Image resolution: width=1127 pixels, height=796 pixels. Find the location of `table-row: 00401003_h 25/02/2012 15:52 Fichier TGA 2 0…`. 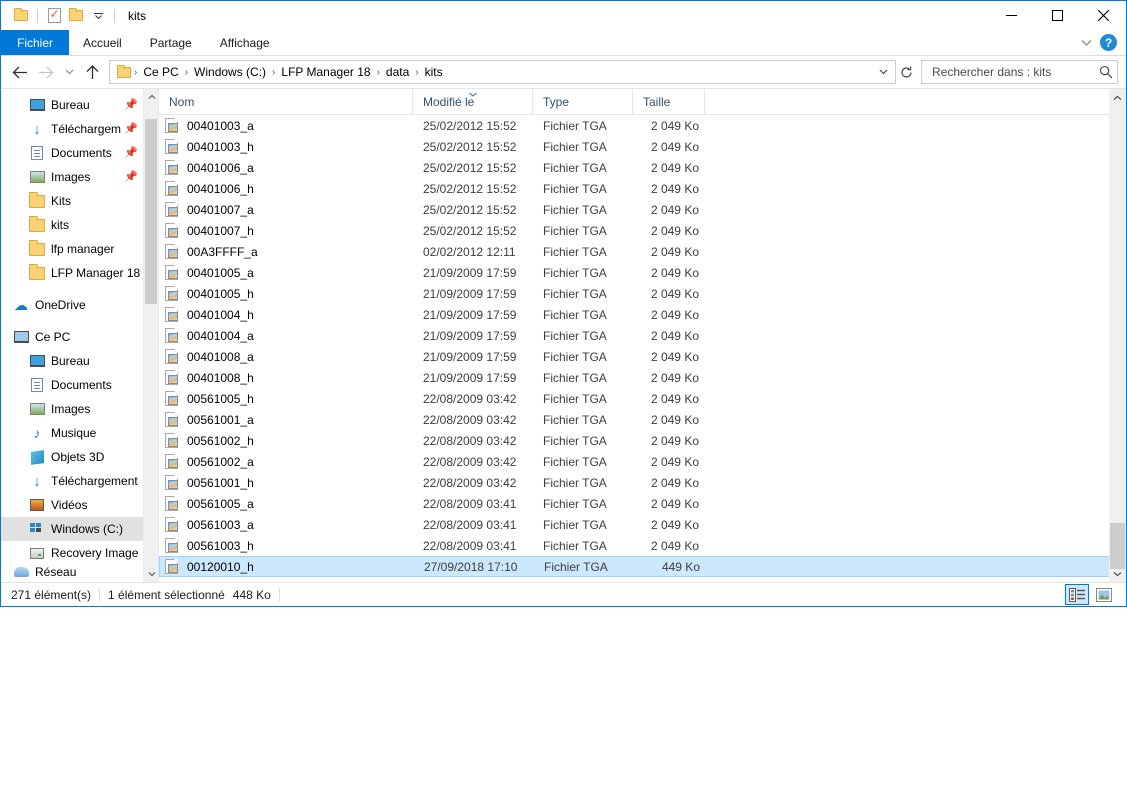

table-row: 00401003_h 25/02/2012 15:52 Fichier TGA 2 0… is located at coordinates (642, 146).